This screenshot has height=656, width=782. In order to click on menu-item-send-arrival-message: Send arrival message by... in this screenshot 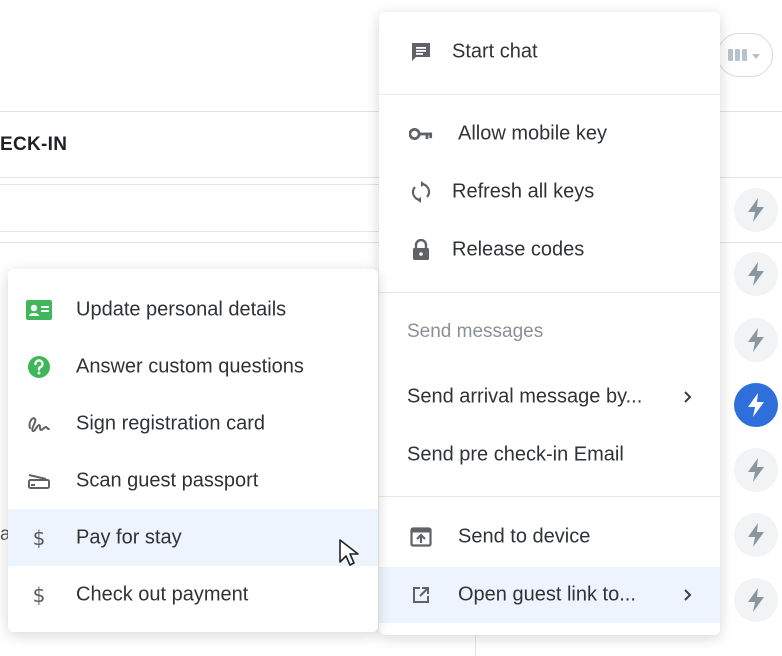, I will do `click(549, 397)`.